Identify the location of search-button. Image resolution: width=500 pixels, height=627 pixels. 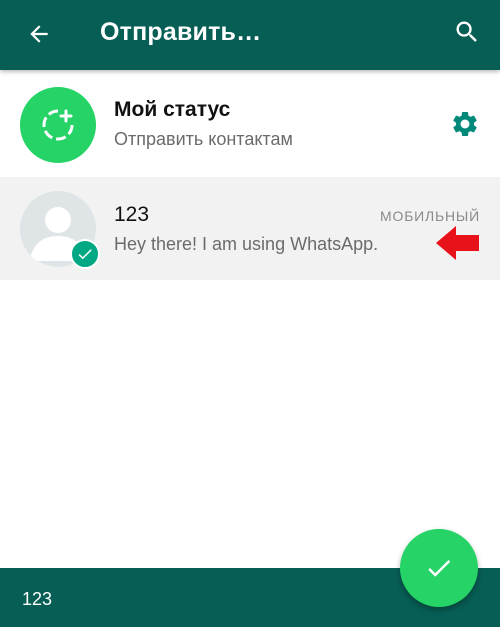
(467, 32).